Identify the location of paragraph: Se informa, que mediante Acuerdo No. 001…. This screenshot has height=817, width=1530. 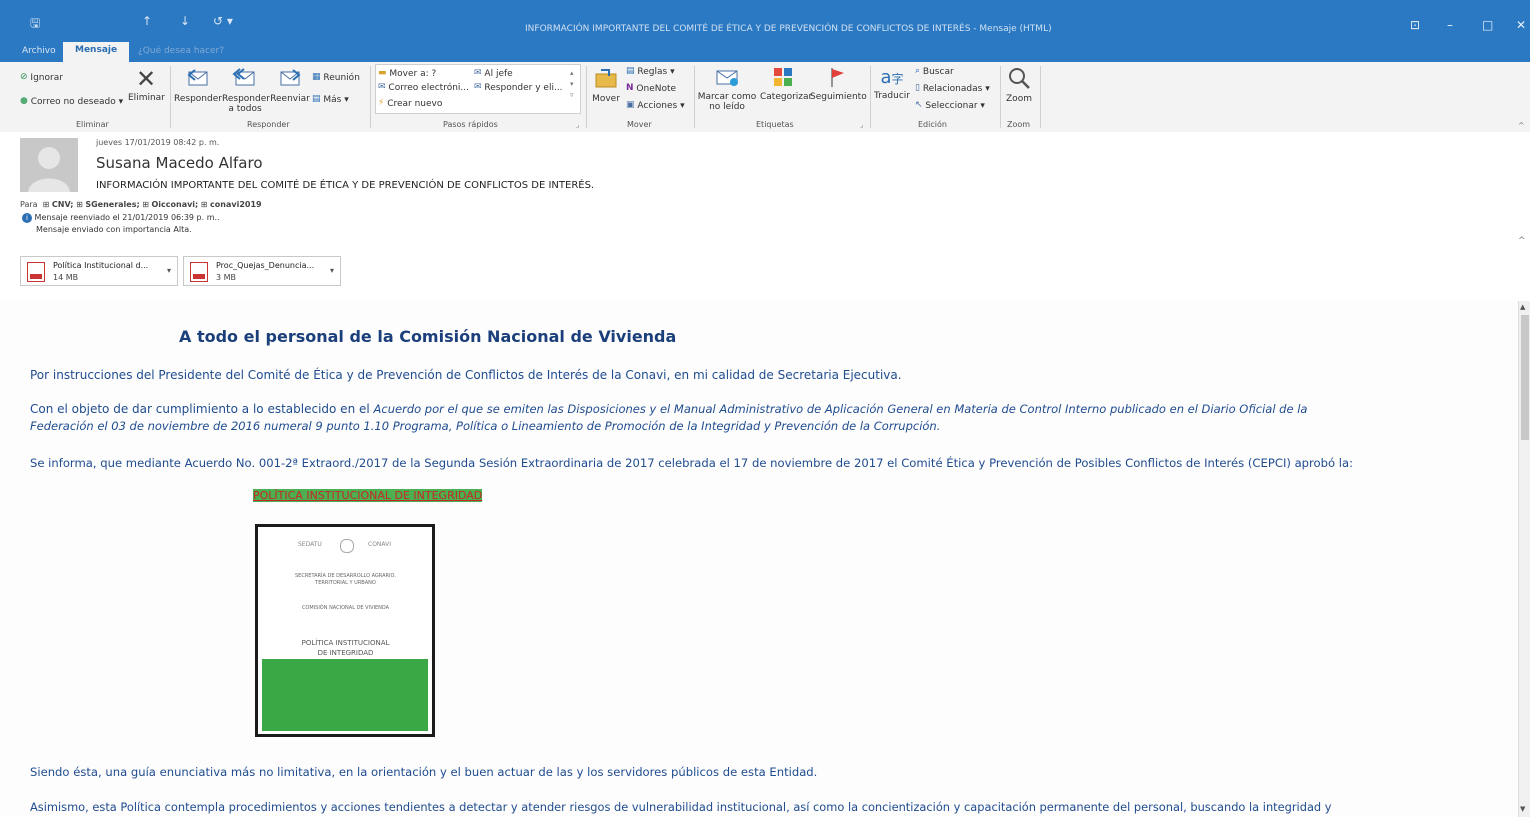
(692, 463).